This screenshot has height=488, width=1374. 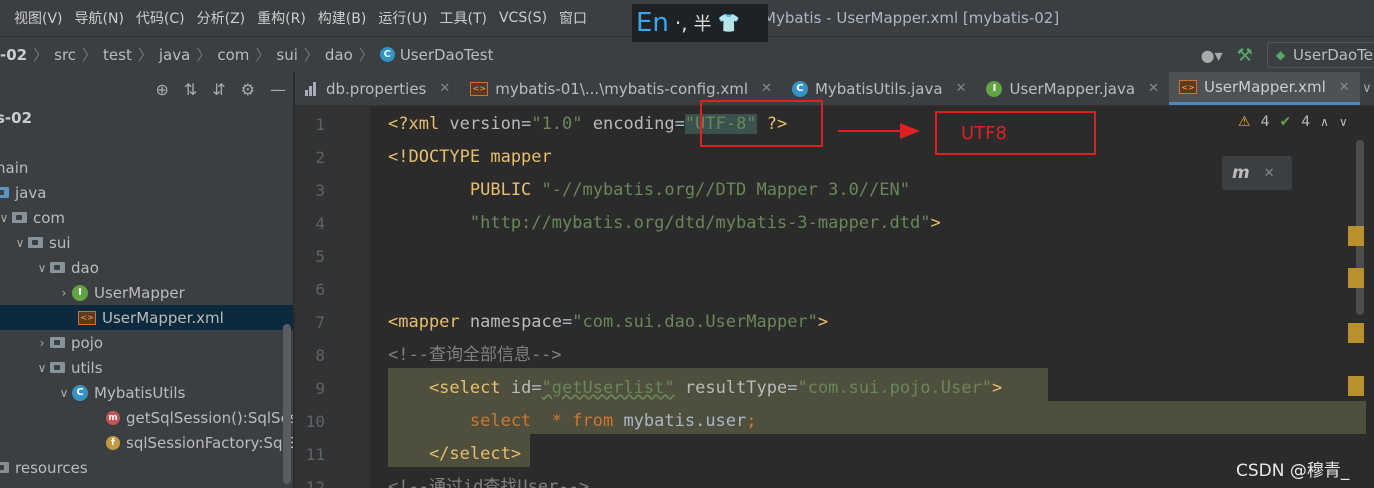 I want to click on tree-item-module: s-02, so click(x=146, y=117).